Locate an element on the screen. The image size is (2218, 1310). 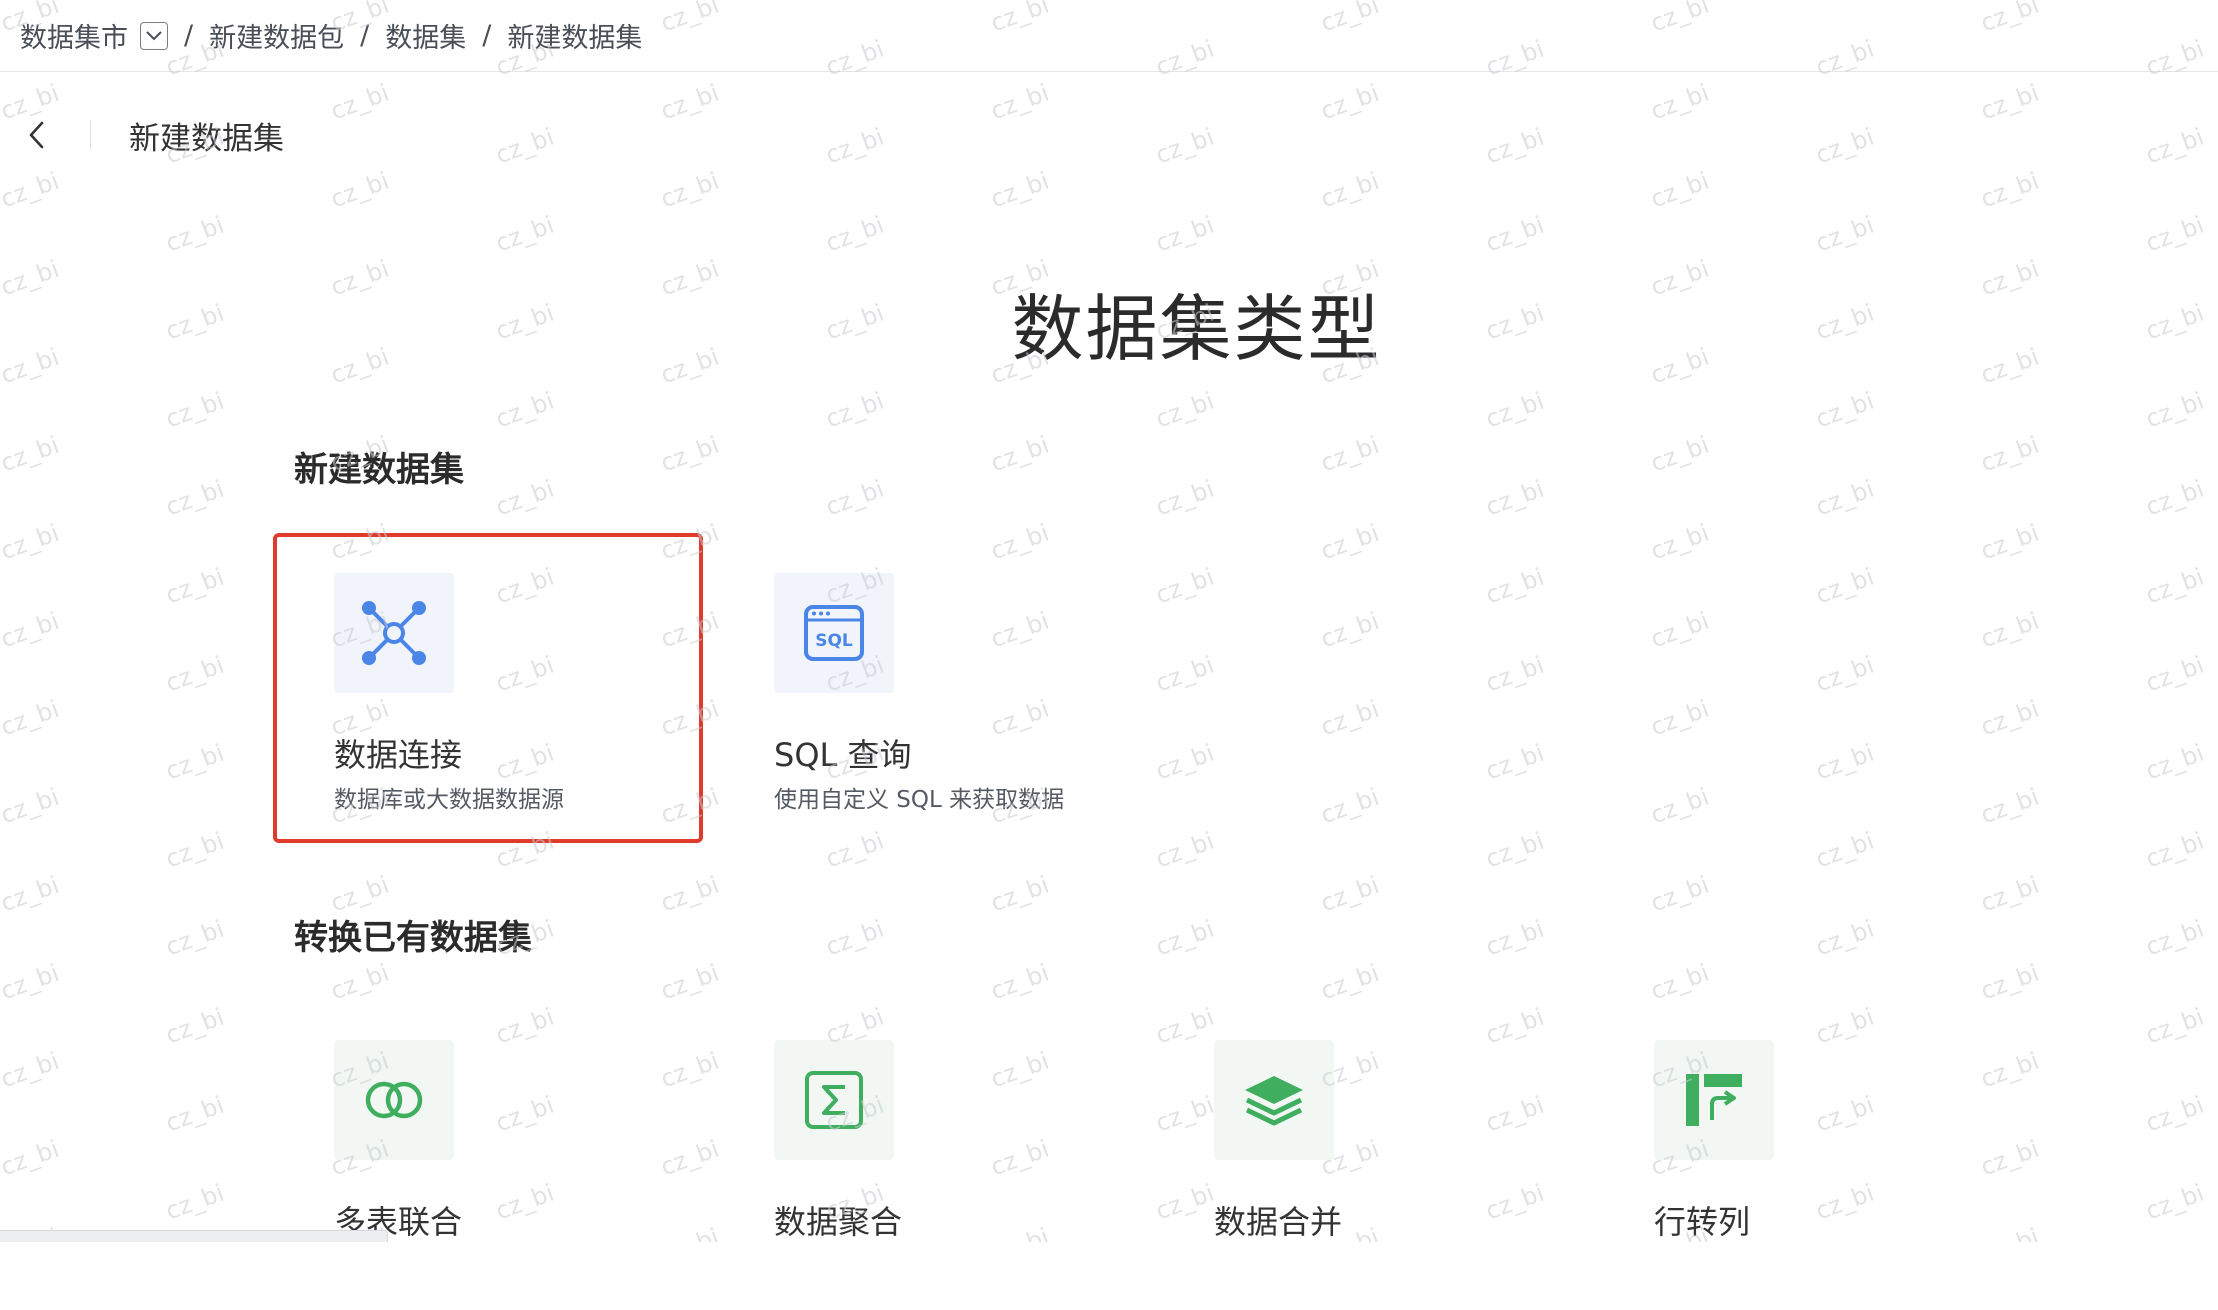
breadcrumb-item-dataset: 数据集 is located at coordinates (425, 35).